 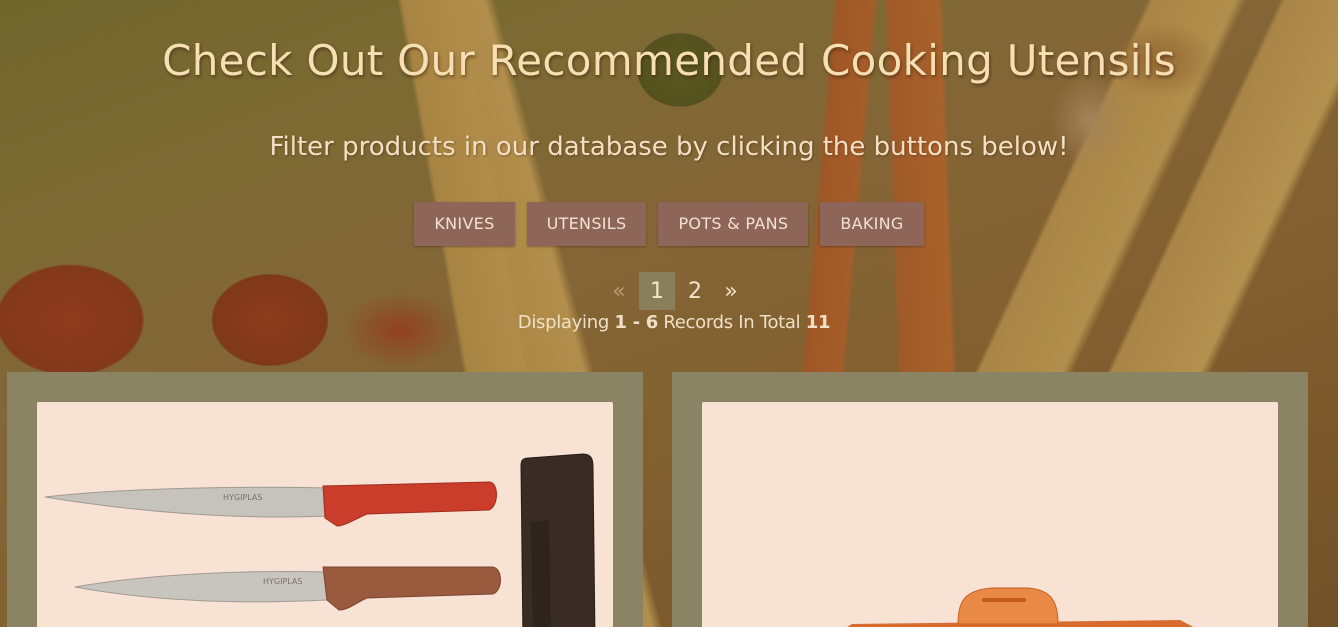 I want to click on record-count-text: Displaying 1 - 6 Records In Total 11, so click(x=674, y=322).